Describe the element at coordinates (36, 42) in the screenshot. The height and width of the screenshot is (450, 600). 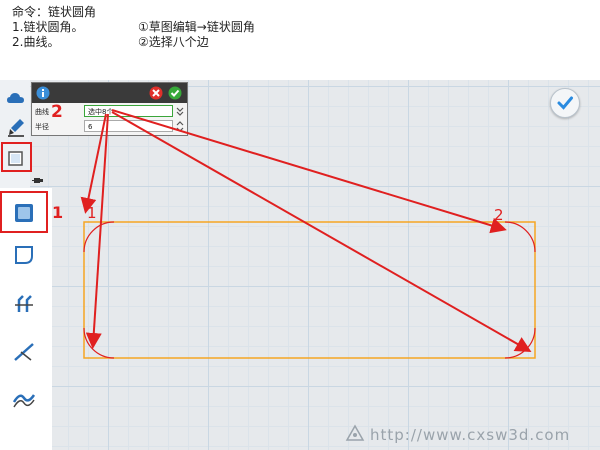
I see `step-2-text: 2.曲线。` at that location.